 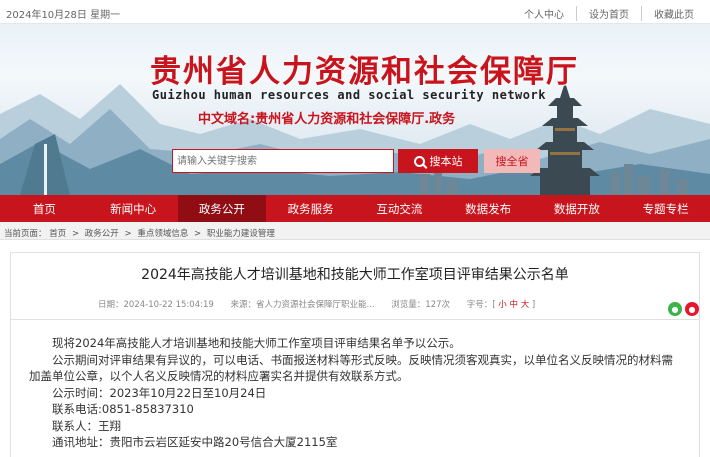 I want to click on font-size-medium-button: 中, so click(x=514, y=305).